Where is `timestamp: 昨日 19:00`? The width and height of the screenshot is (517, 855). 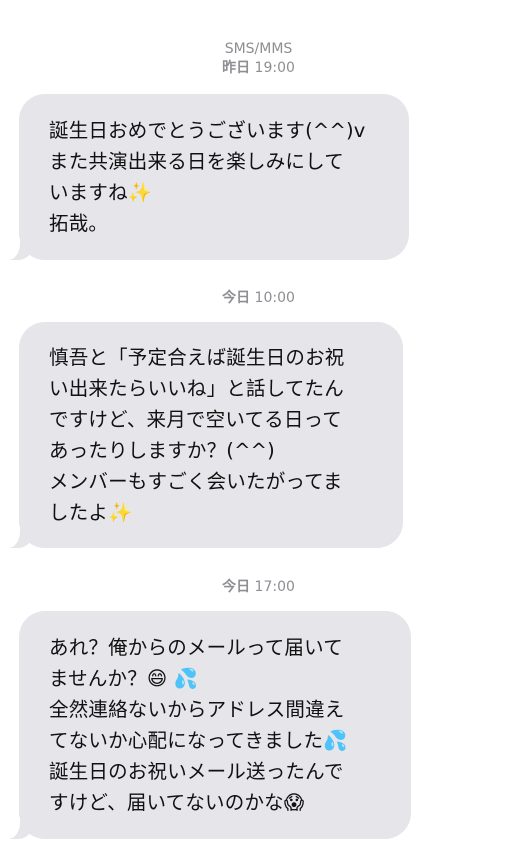
timestamp: 昨日 19:00 is located at coordinates (258, 68).